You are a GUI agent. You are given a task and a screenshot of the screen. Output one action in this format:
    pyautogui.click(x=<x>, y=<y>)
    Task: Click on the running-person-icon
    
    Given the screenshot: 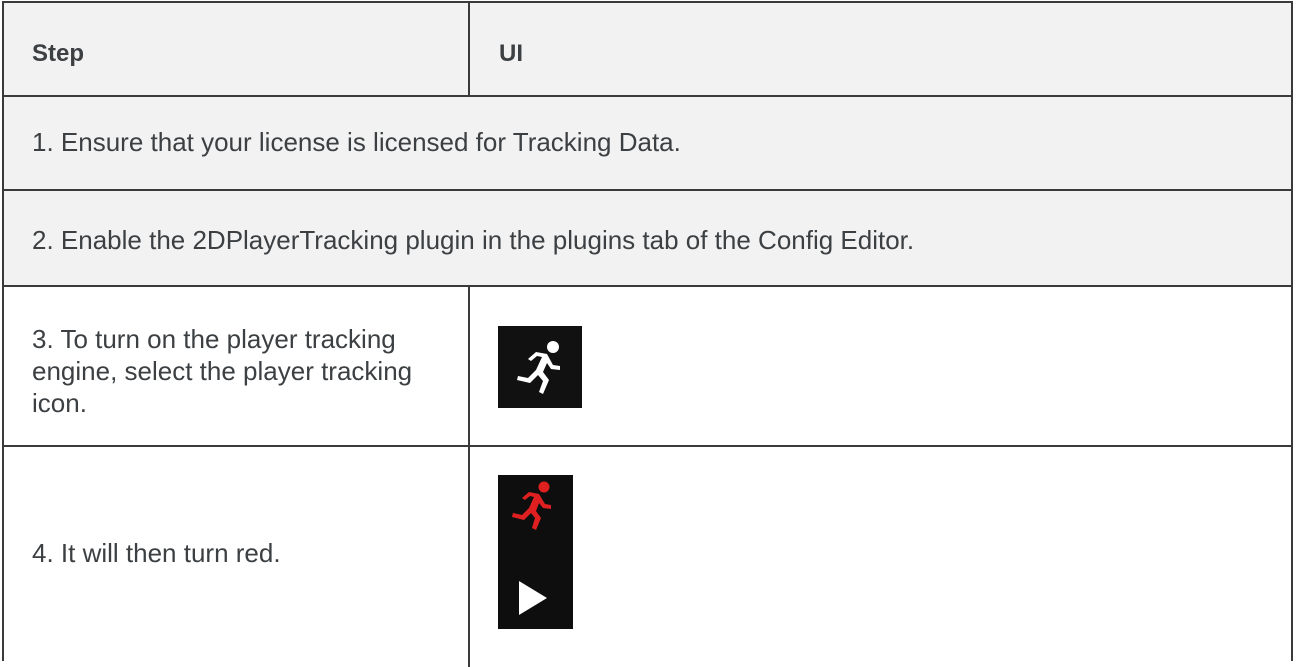 What is the action you would take?
    pyautogui.click(x=540, y=367)
    